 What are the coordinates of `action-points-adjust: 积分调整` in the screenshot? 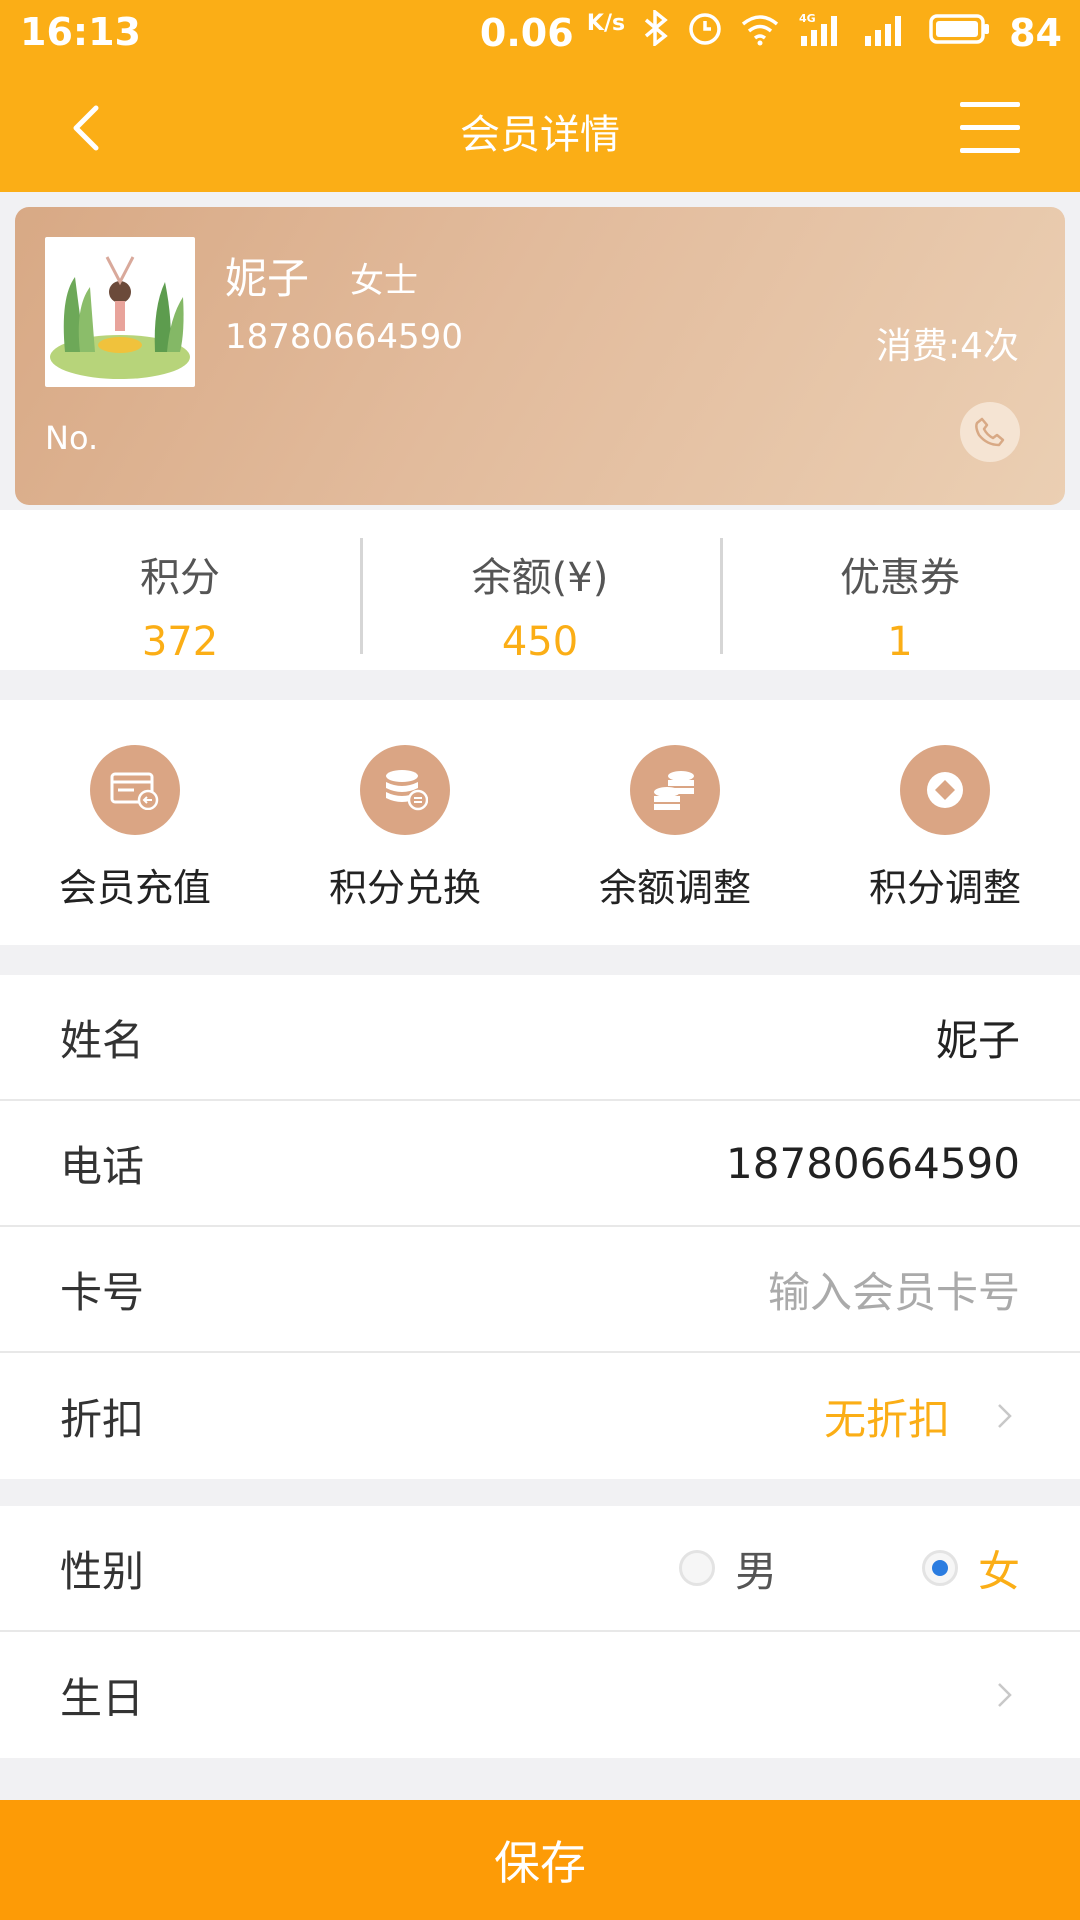 It's located at (945, 822).